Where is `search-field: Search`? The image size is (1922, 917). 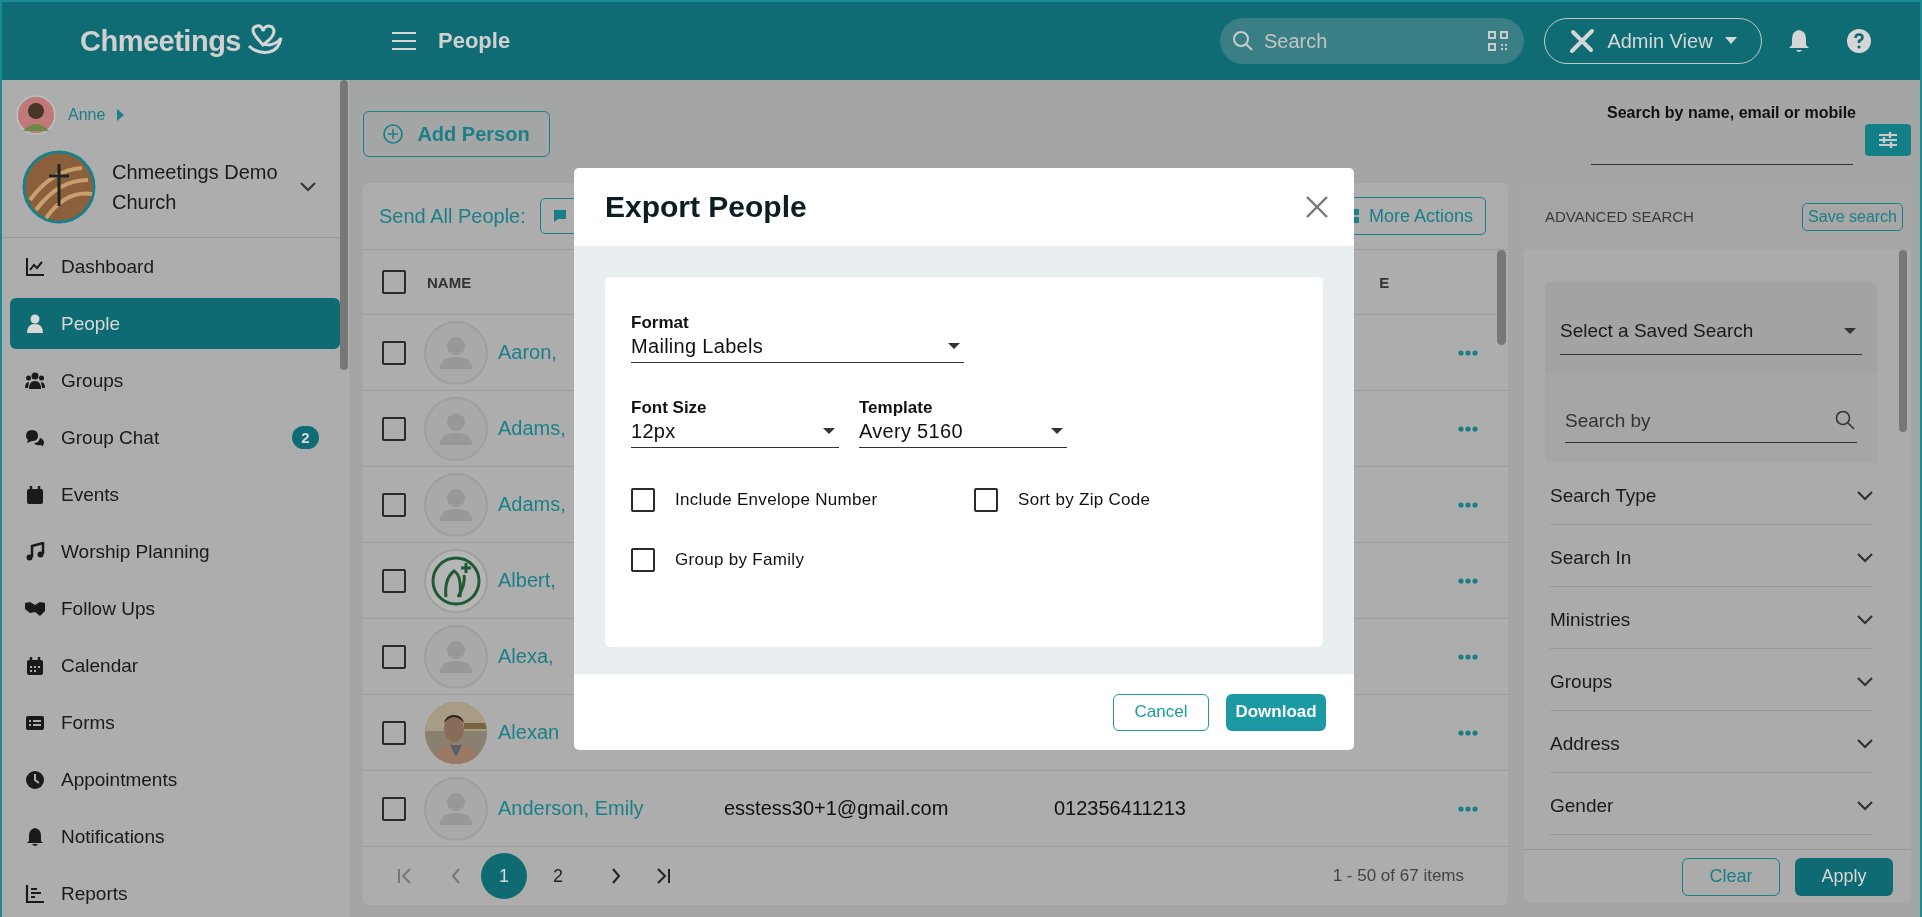
search-field: Search is located at coordinates (1372, 41).